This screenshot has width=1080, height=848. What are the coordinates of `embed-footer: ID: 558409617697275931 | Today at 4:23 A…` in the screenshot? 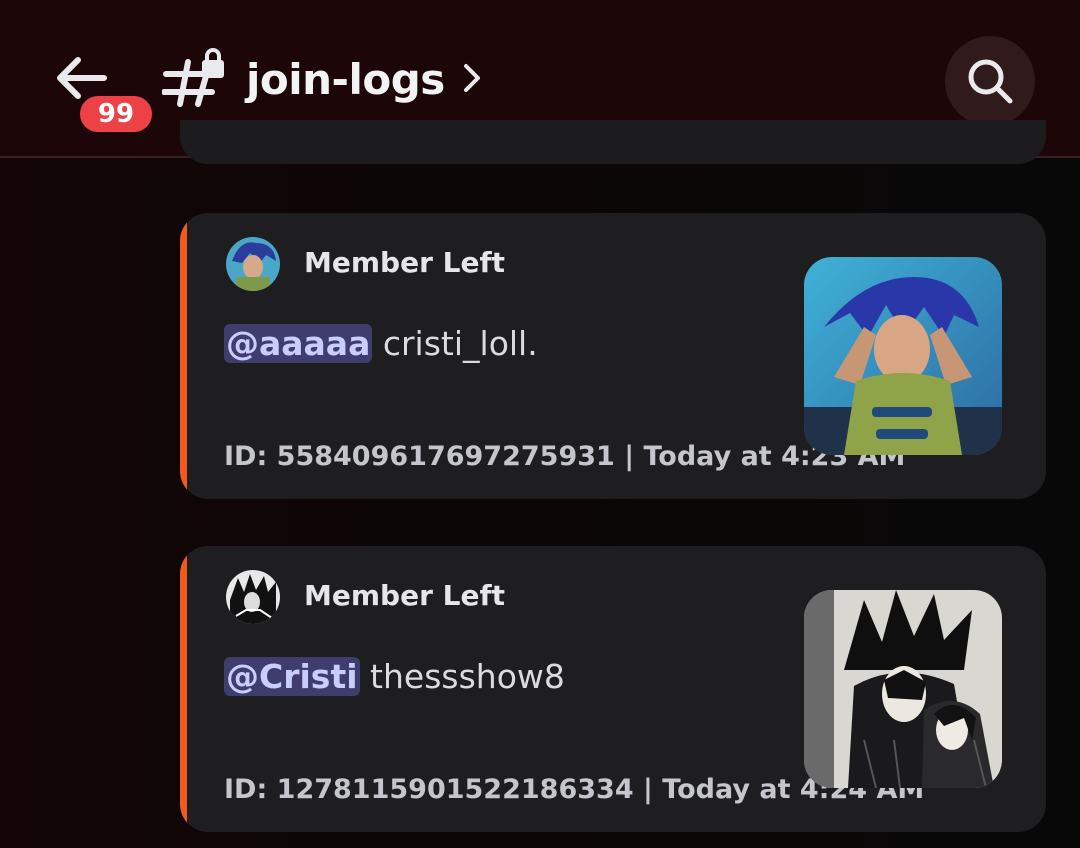 It's located at (565, 456).